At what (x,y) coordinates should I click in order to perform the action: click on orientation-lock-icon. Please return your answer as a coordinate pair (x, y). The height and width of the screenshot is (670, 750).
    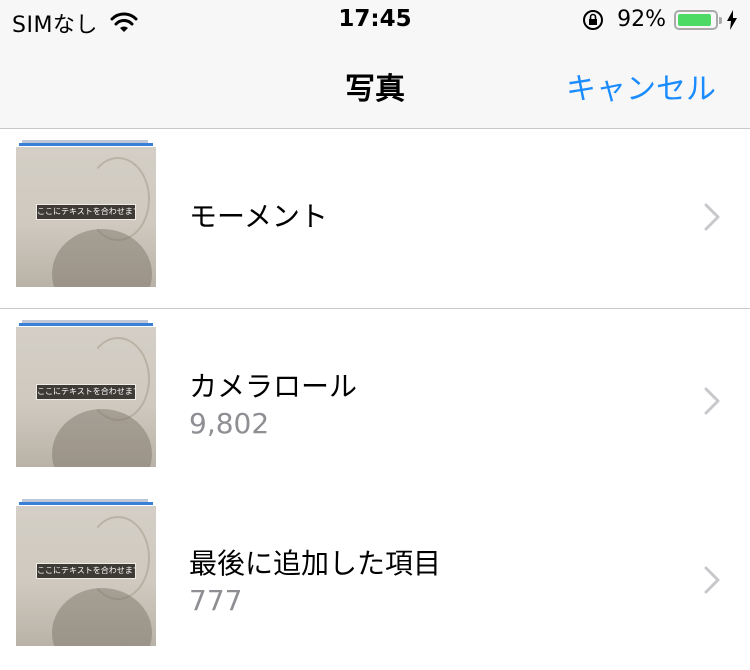
    Looking at the image, I should click on (593, 19).